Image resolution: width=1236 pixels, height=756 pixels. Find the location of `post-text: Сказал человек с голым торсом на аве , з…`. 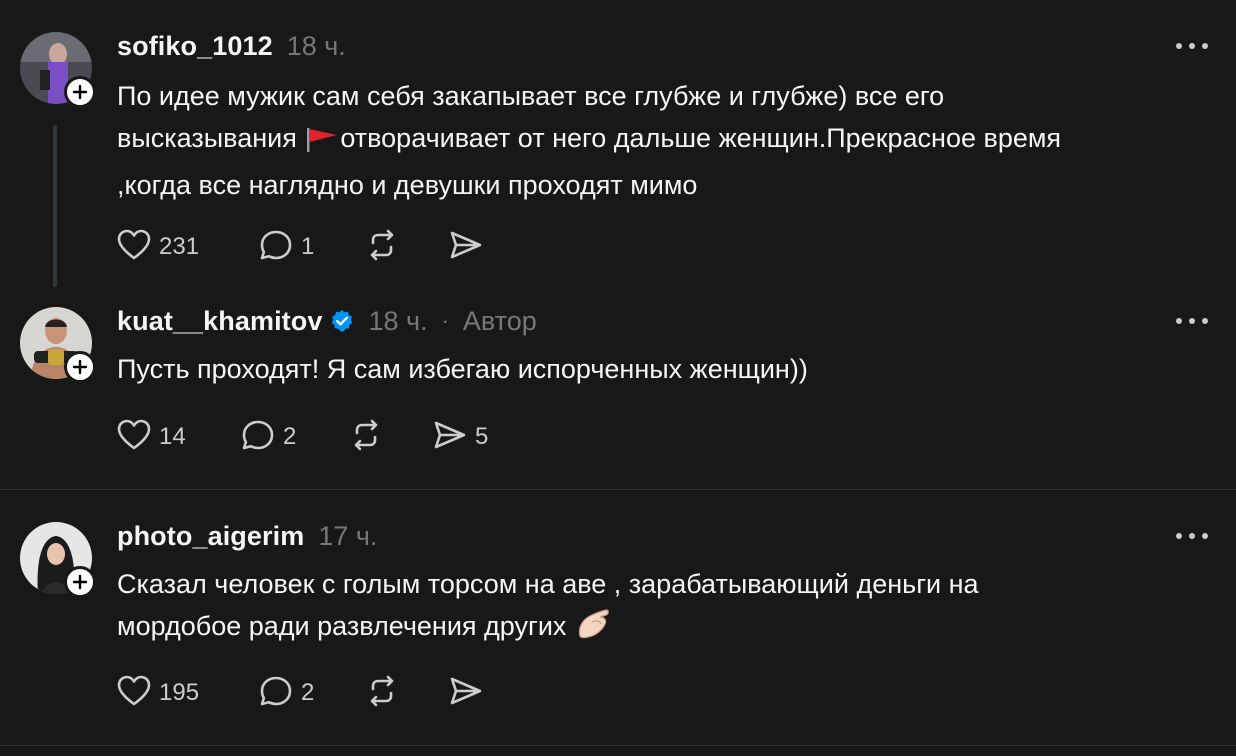

post-text: Сказал человек с голым торсом на аве , з… is located at coordinates (667, 607).